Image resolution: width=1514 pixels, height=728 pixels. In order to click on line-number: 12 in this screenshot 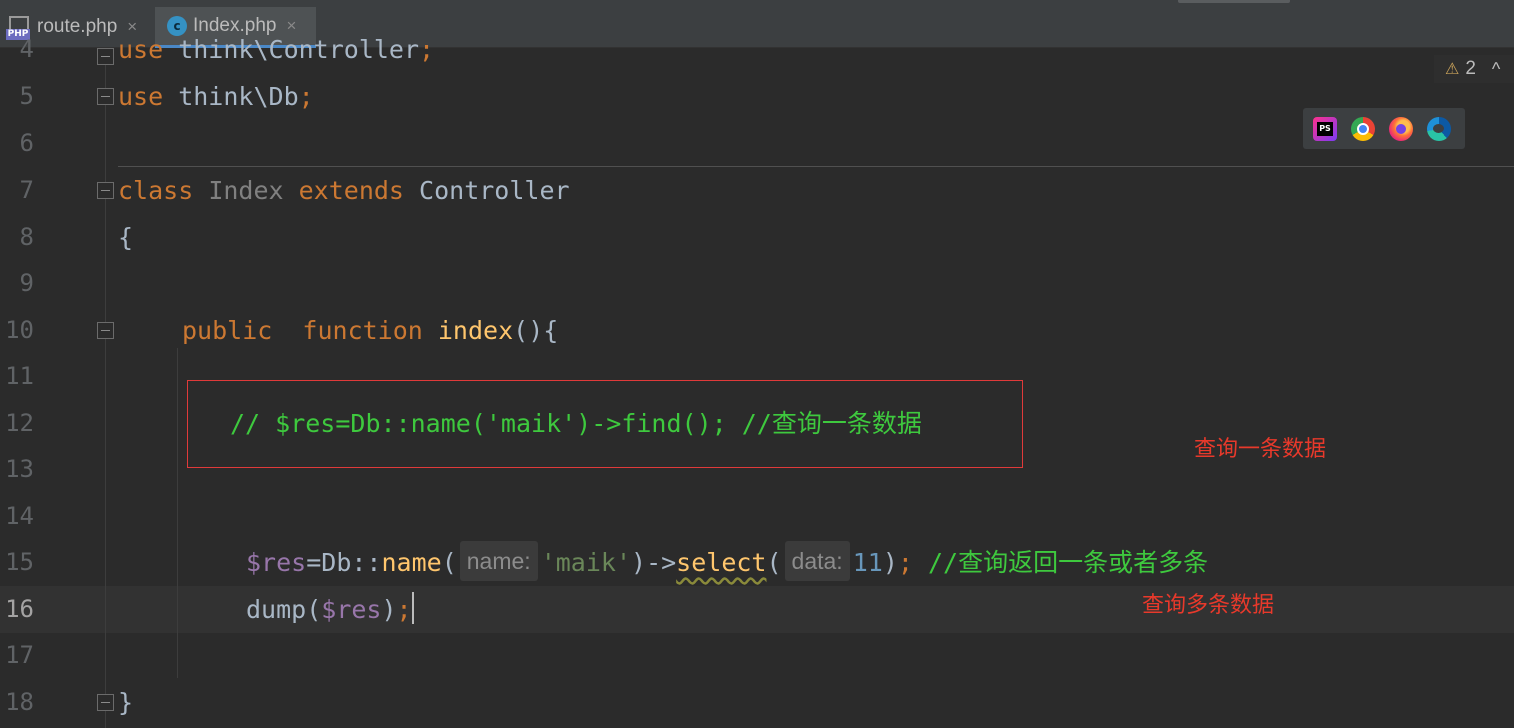, I will do `click(19, 423)`.